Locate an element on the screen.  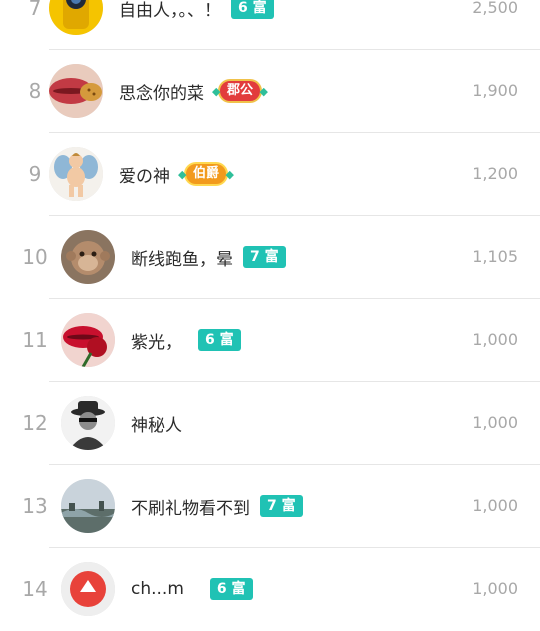
ranking-row: 11 紫光， 6 富 1,000 is located at coordinates (270, 340).